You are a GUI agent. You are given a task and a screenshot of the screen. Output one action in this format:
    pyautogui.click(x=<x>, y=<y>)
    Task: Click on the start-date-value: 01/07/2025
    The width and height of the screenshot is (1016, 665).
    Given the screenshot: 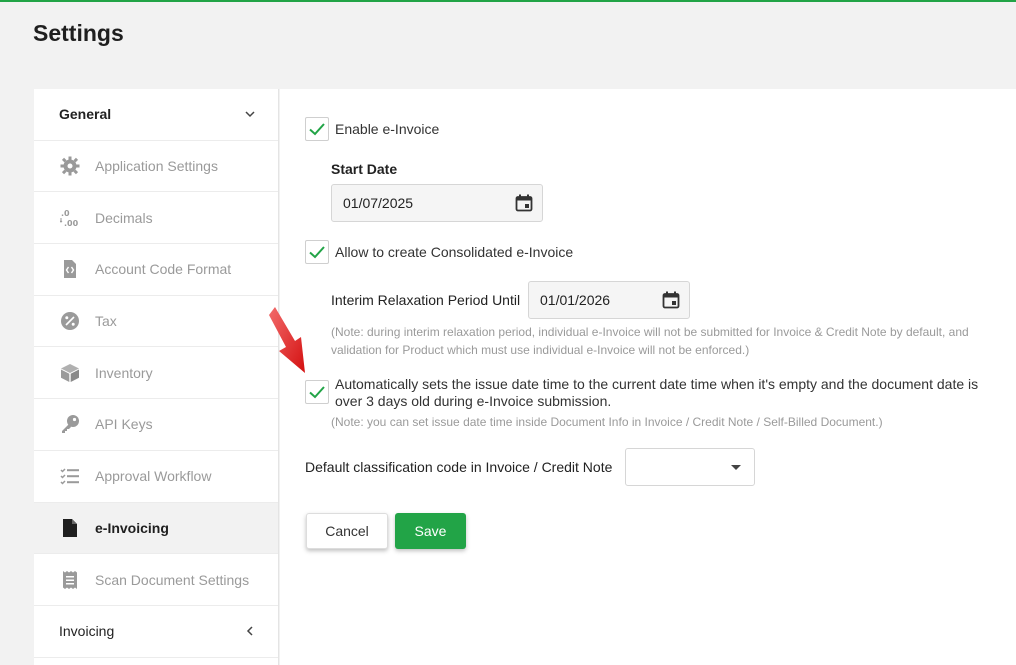 What is the action you would take?
    pyautogui.click(x=378, y=203)
    